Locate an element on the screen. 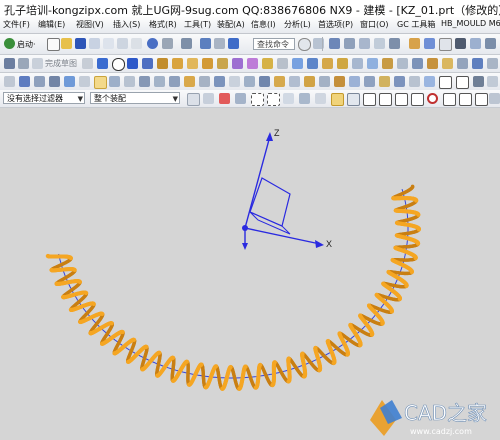 The image size is (500, 440). offset-face-icon is located at coordinates (417, 63).